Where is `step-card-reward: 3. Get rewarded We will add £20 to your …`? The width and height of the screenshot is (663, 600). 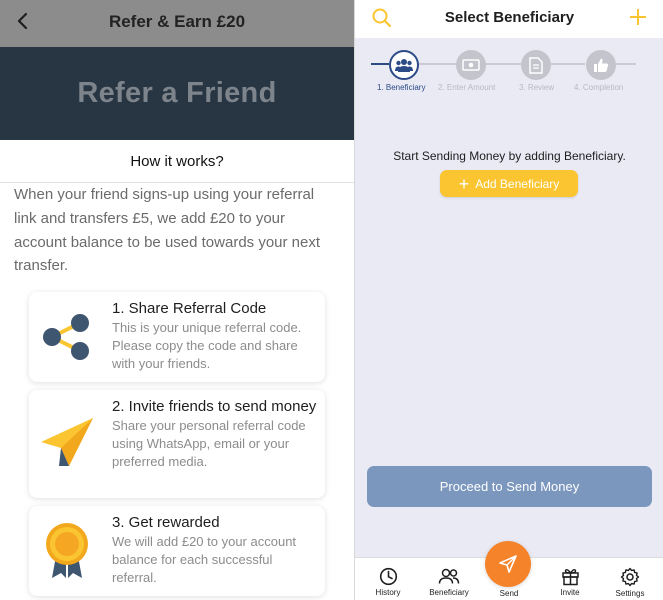
step-card-reward: 3. Get rewarded We will add £20 to your … is located at coordinates (177, 551).